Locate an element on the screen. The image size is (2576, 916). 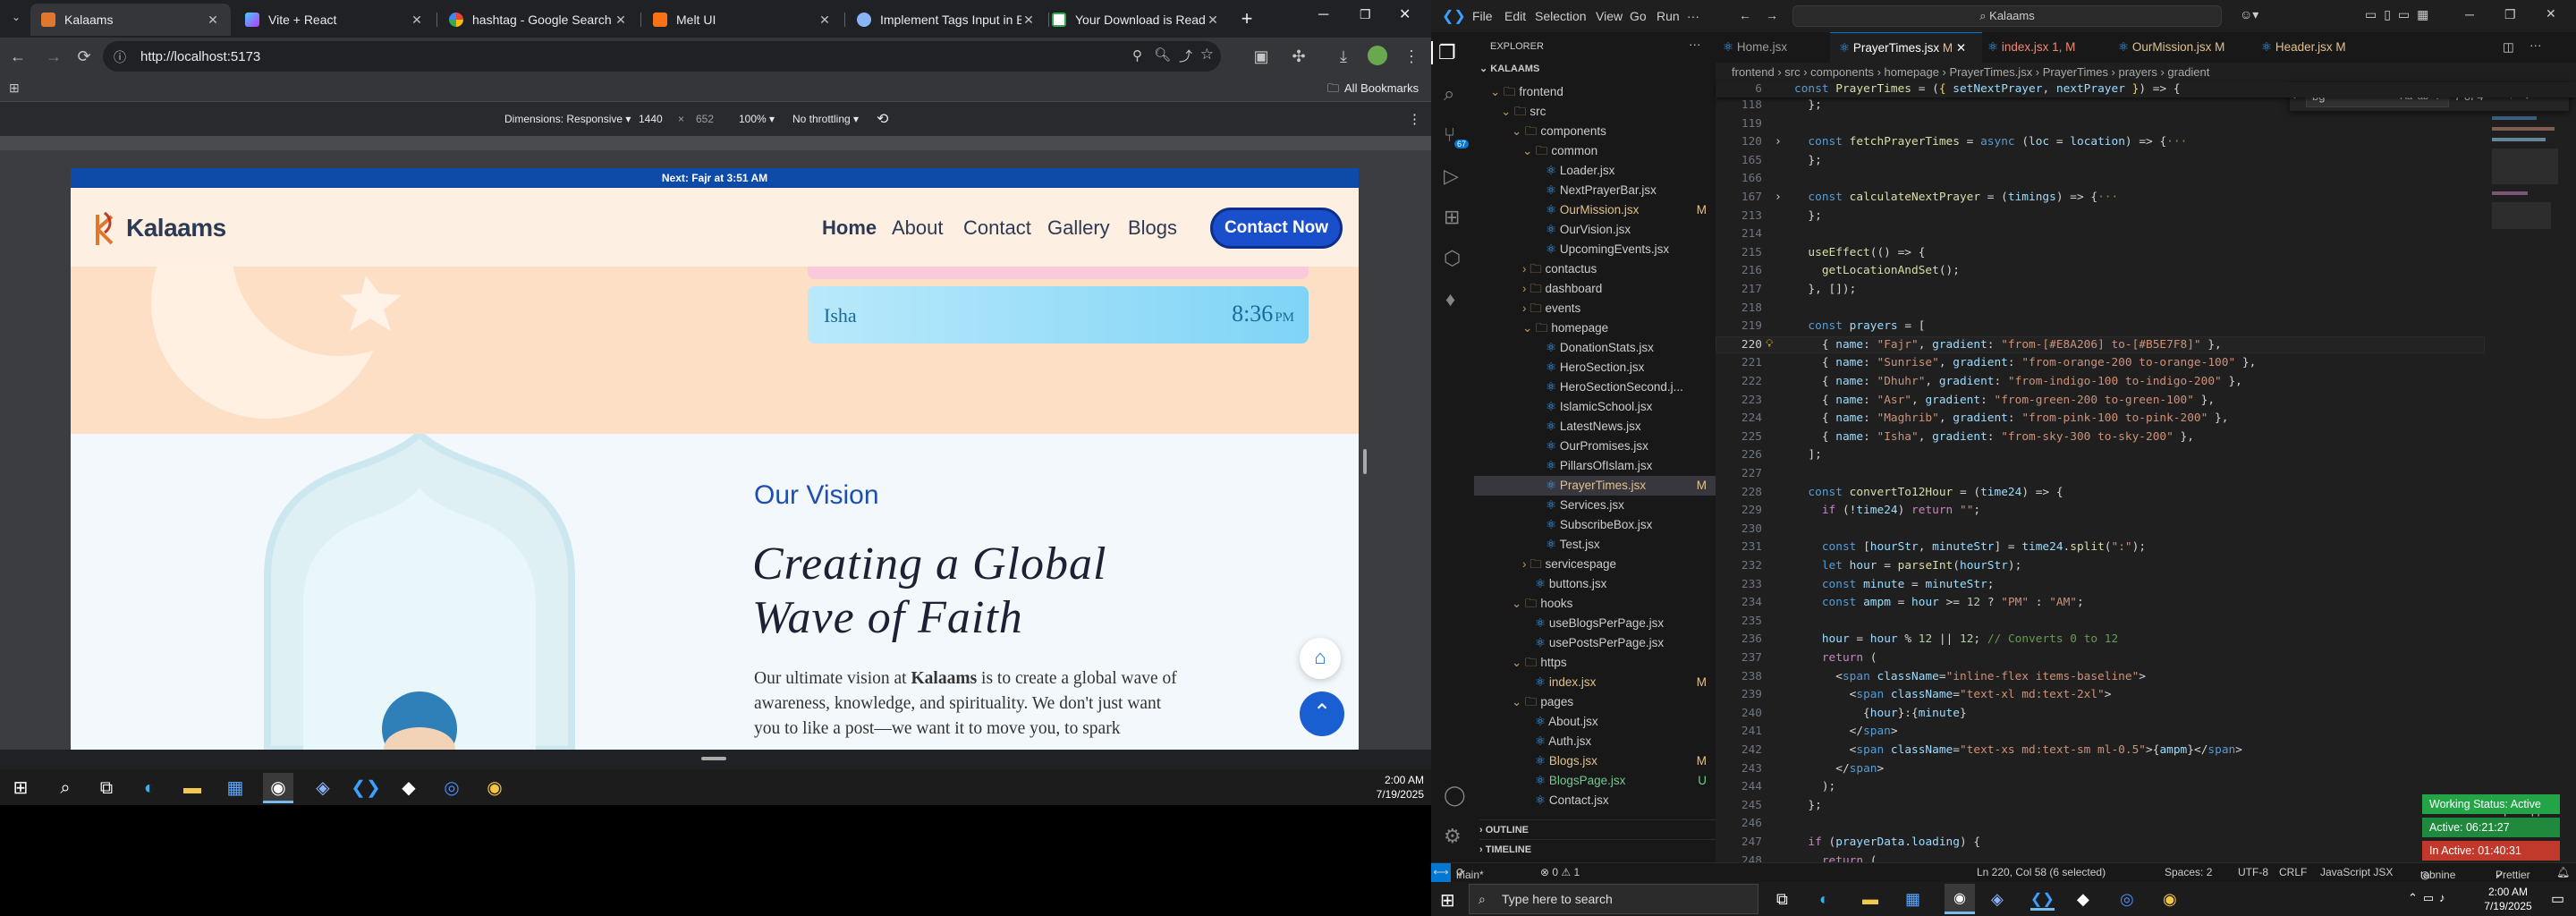
right-clock: 2:00 AM 7/19/2025 is located at coordinates (2508, 899).